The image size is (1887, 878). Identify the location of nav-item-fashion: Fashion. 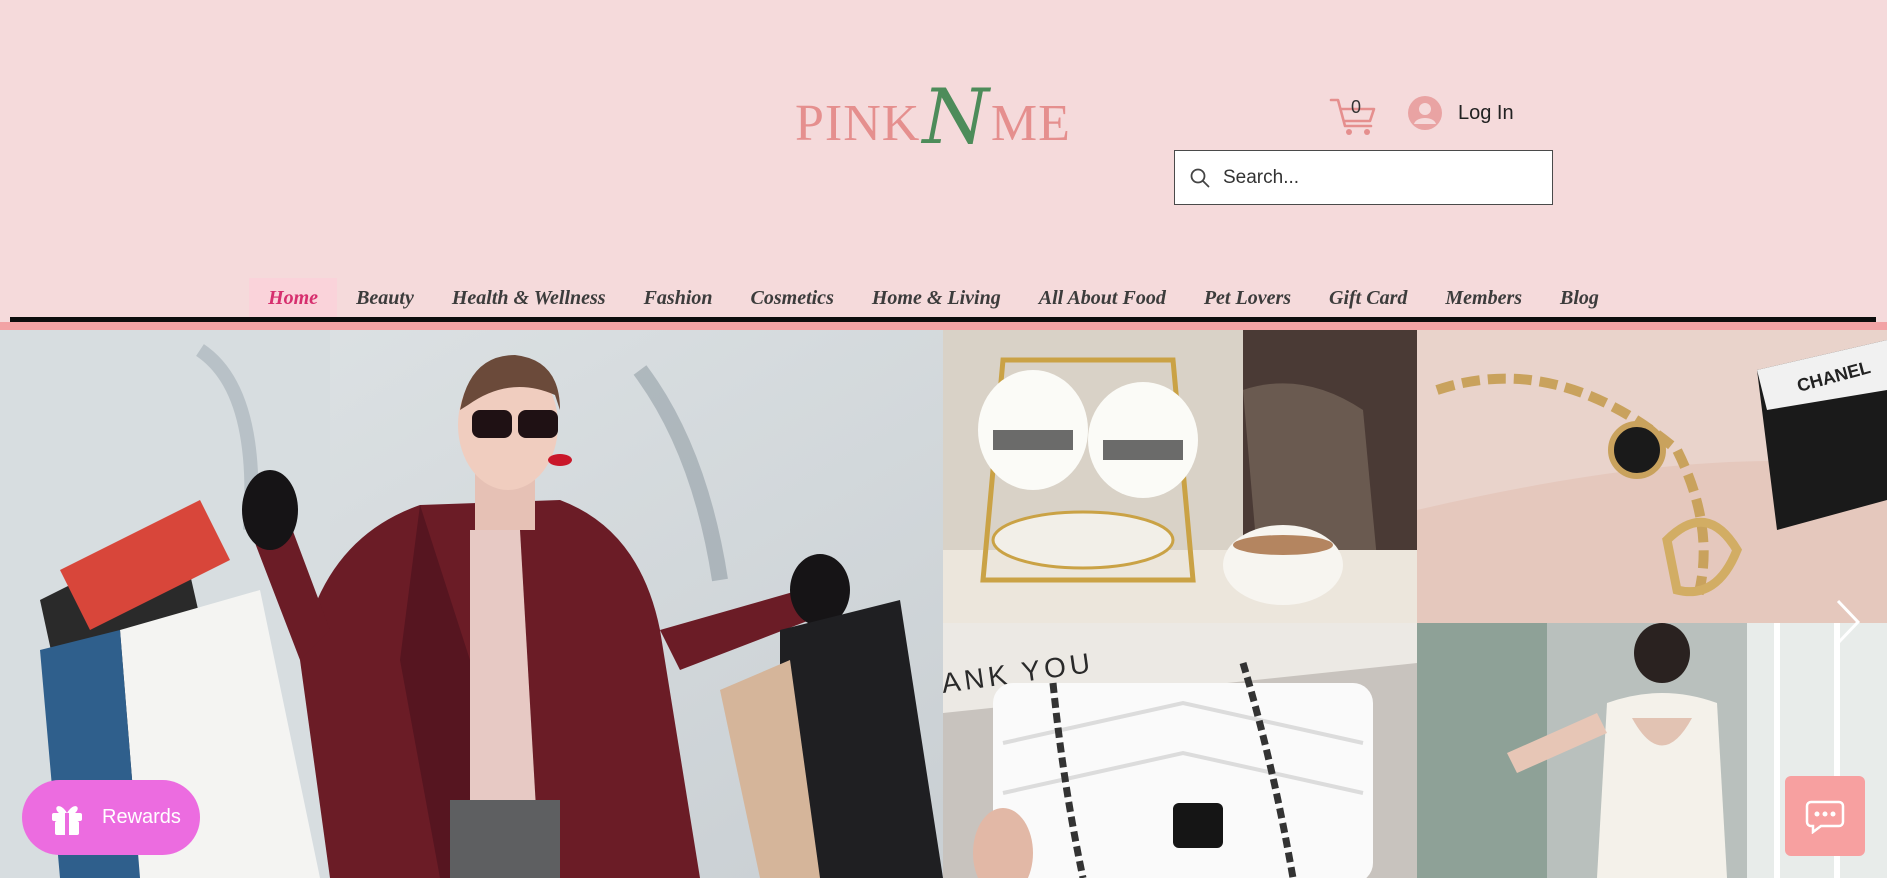
(678, 298).